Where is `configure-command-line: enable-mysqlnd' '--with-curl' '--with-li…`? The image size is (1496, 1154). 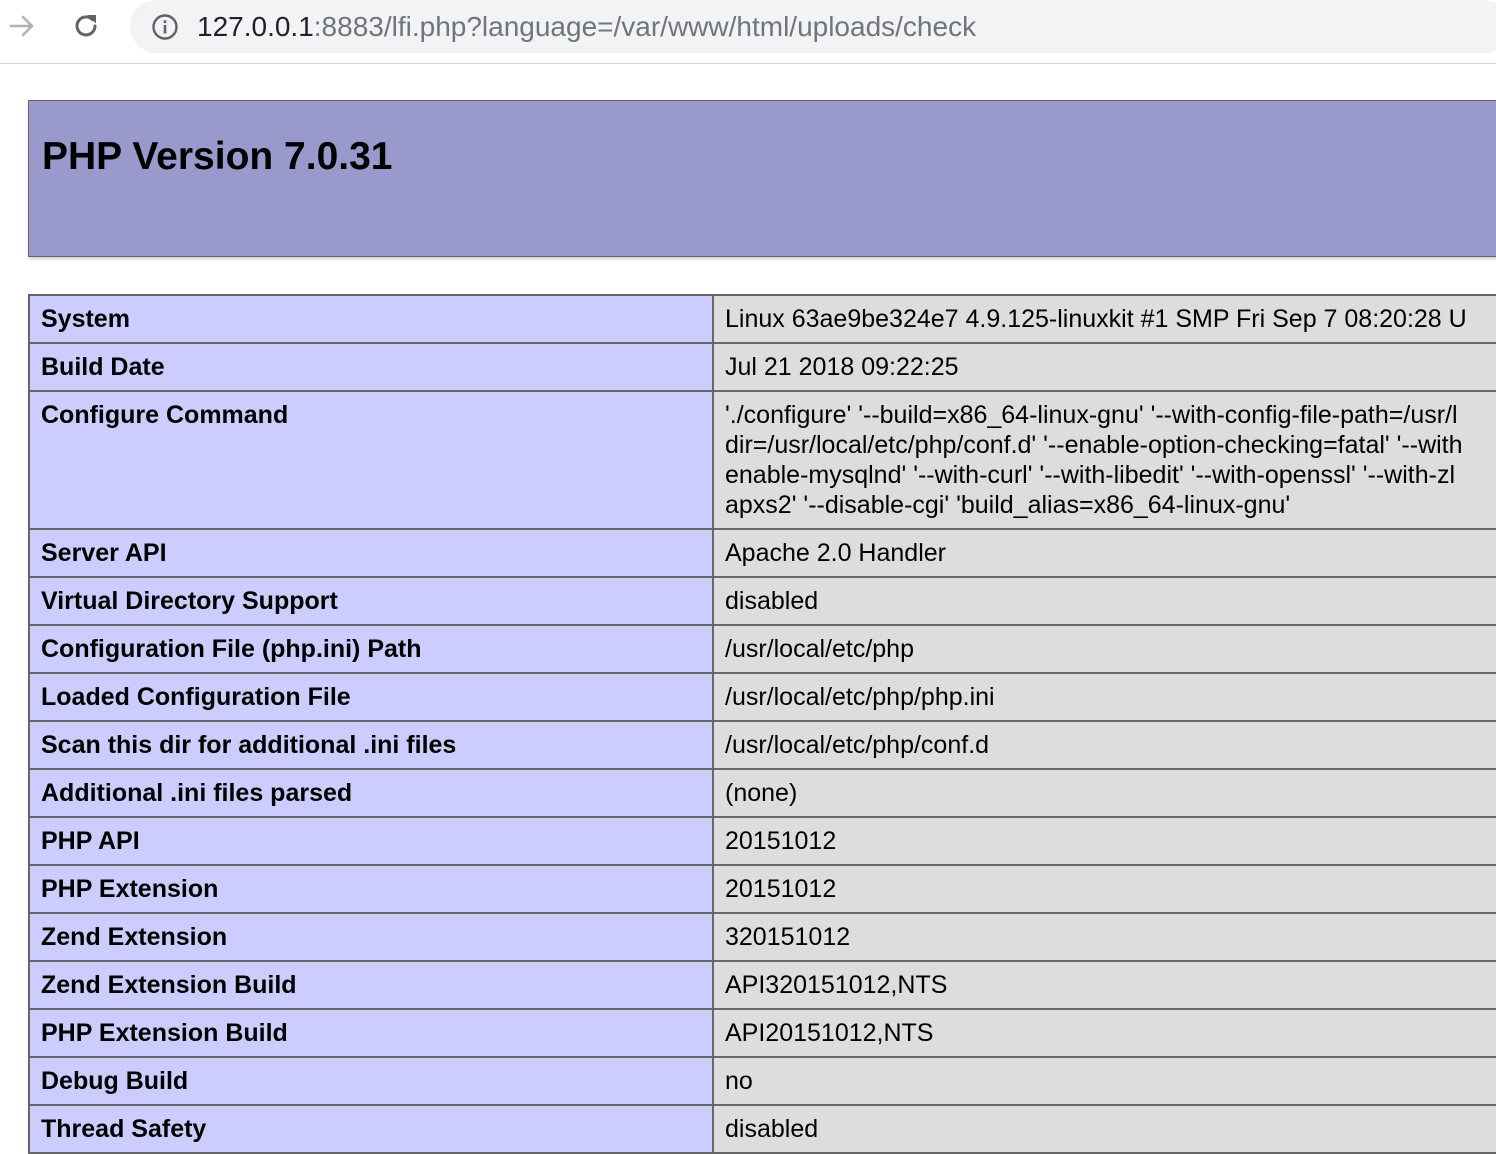 configure-command-line: enable-mysqlnd' '--with-curl' '--with-li… is located at coordinates (1090, 475).